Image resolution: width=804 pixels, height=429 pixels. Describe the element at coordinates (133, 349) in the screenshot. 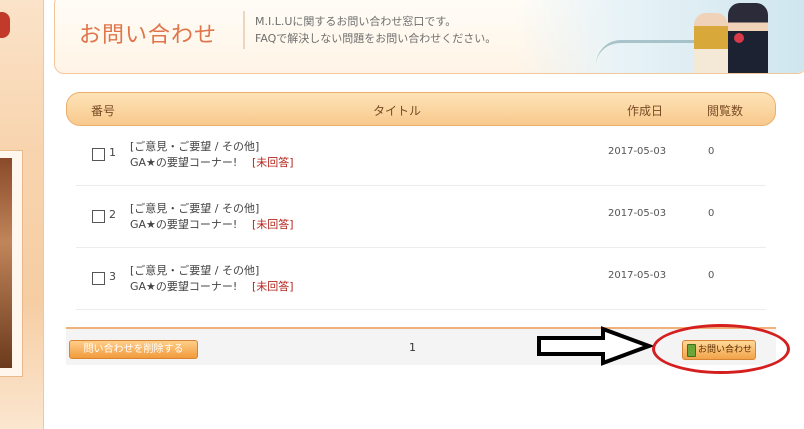

I see `delete-inquiry-button: 問い合わせを削除する` at that location.